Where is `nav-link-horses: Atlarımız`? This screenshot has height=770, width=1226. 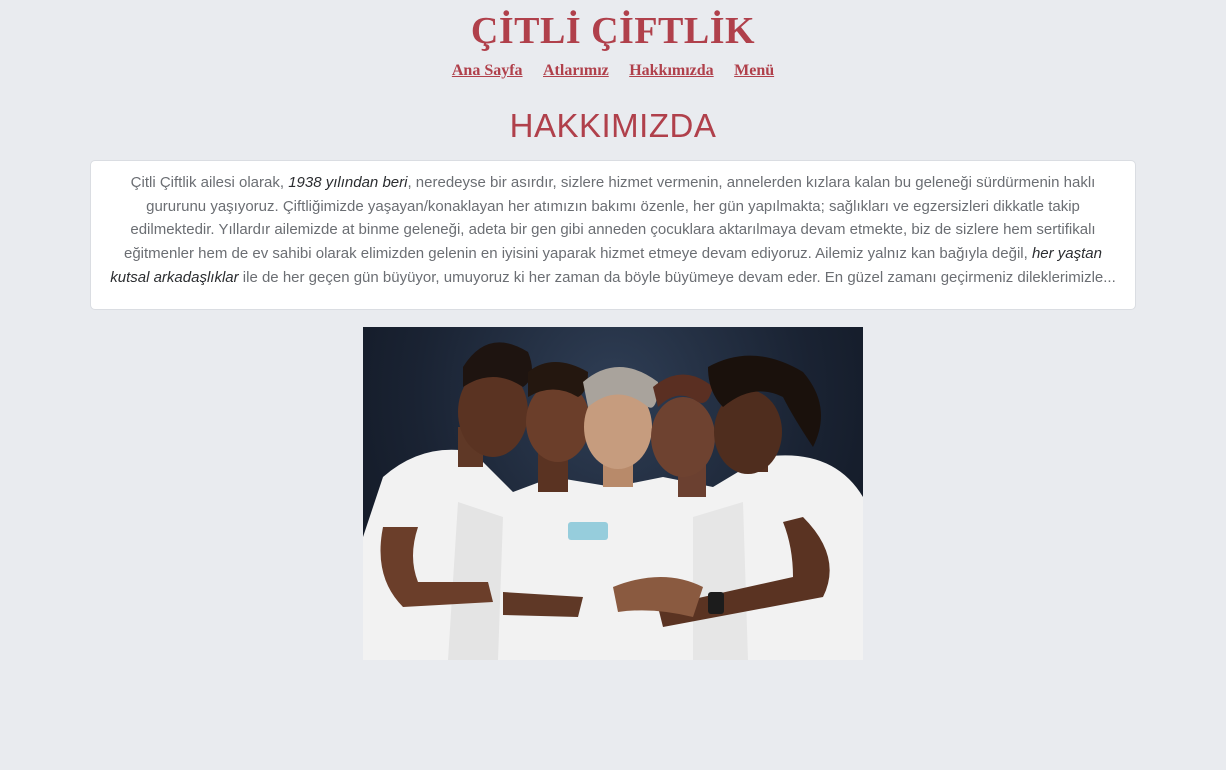 nav-link-horses: Atlarımız is located at coordinates (576, 70).